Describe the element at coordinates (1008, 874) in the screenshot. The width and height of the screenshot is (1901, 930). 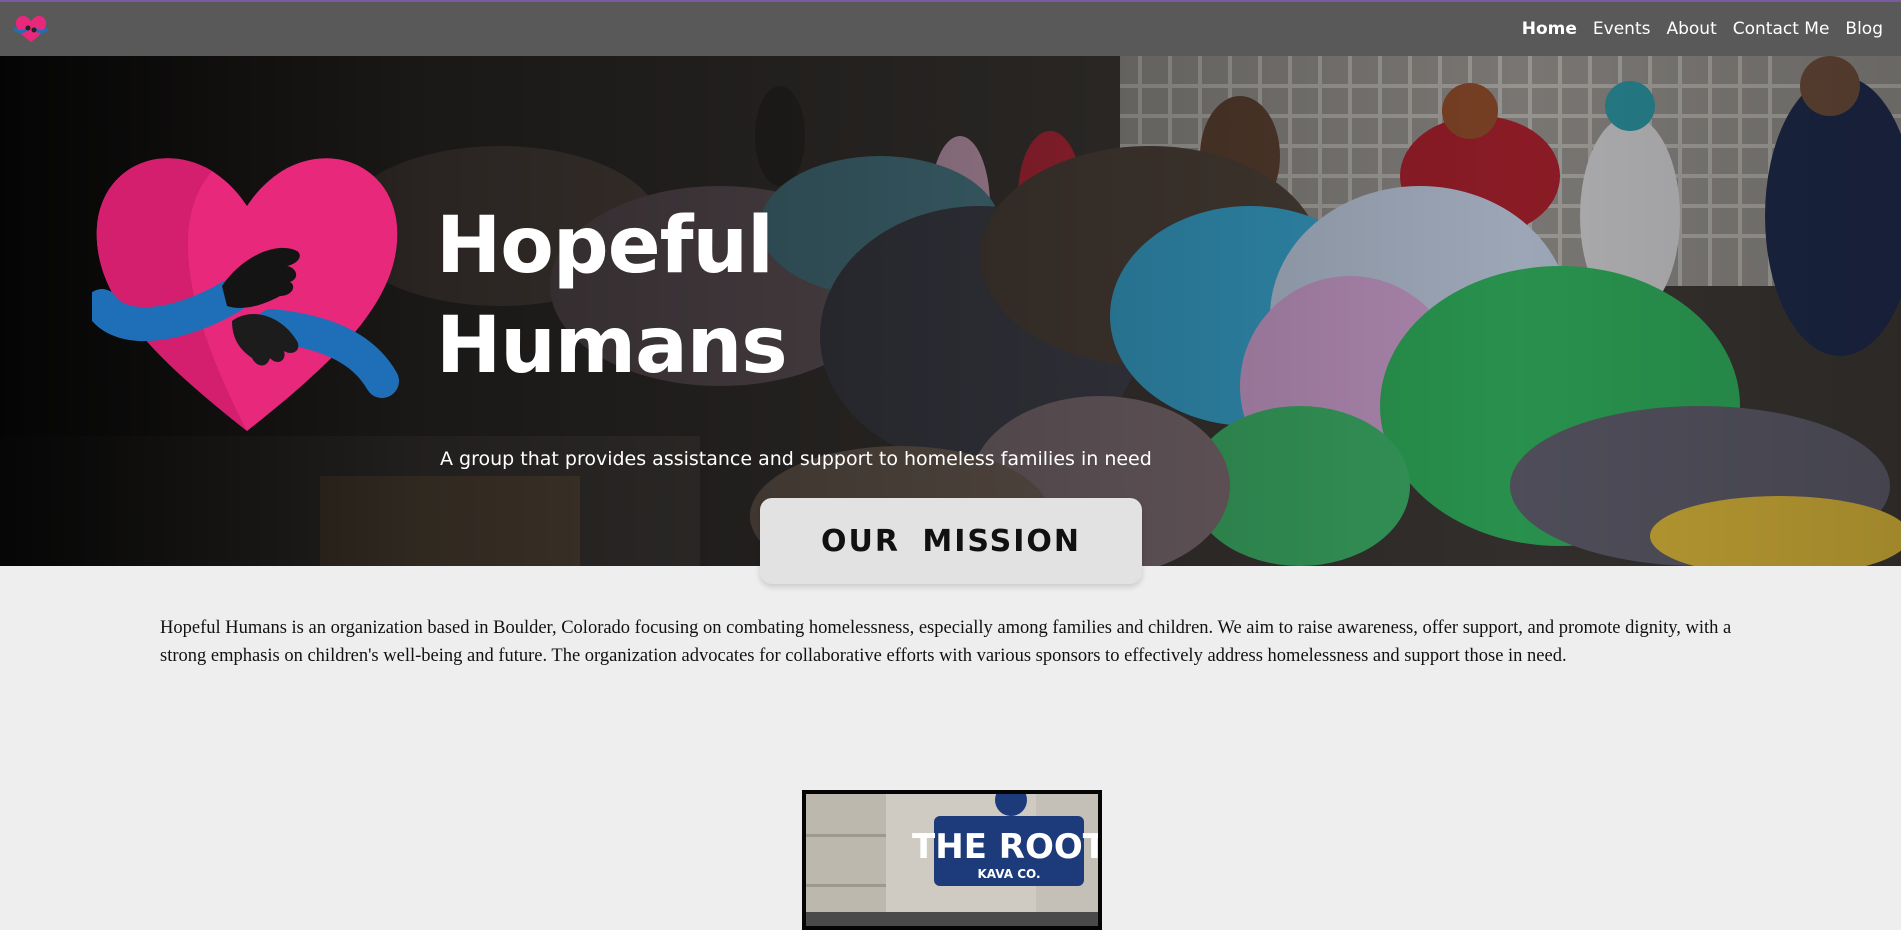
I see `sponsor-sign-subtext: KAVA CO.` at that location.